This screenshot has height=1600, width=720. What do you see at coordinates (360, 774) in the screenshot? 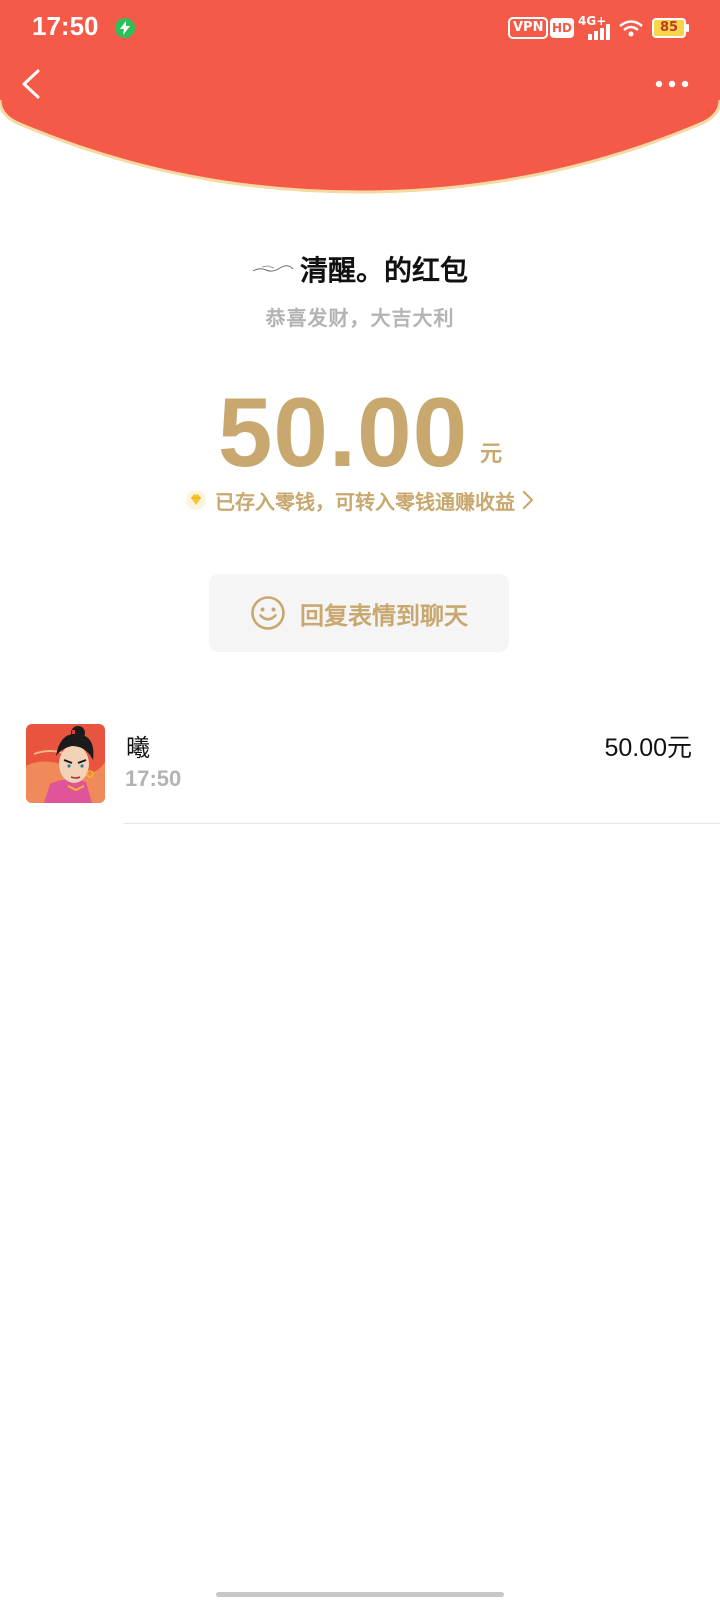
I see `list-item: 曦 17:50 50.00元` at bounding box center [360, 774].